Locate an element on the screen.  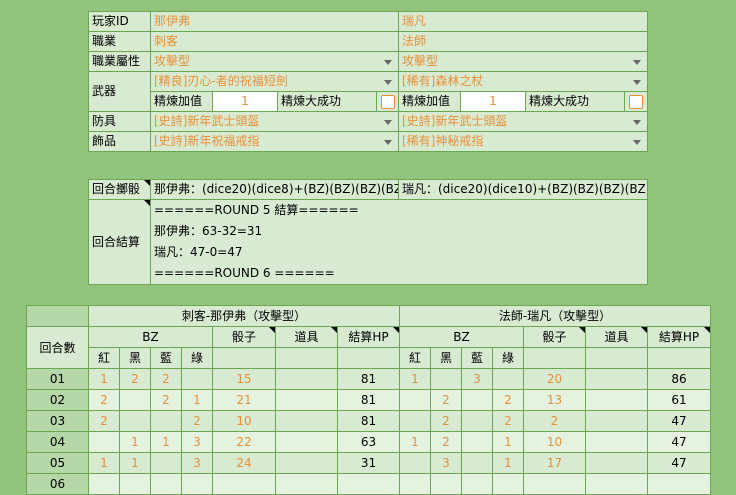
player1-roll-formula: 那伊弗：(dice20)(dice8)+(BZ)(BZ)(BZ)(BZ is located at coordinates (274, 189).